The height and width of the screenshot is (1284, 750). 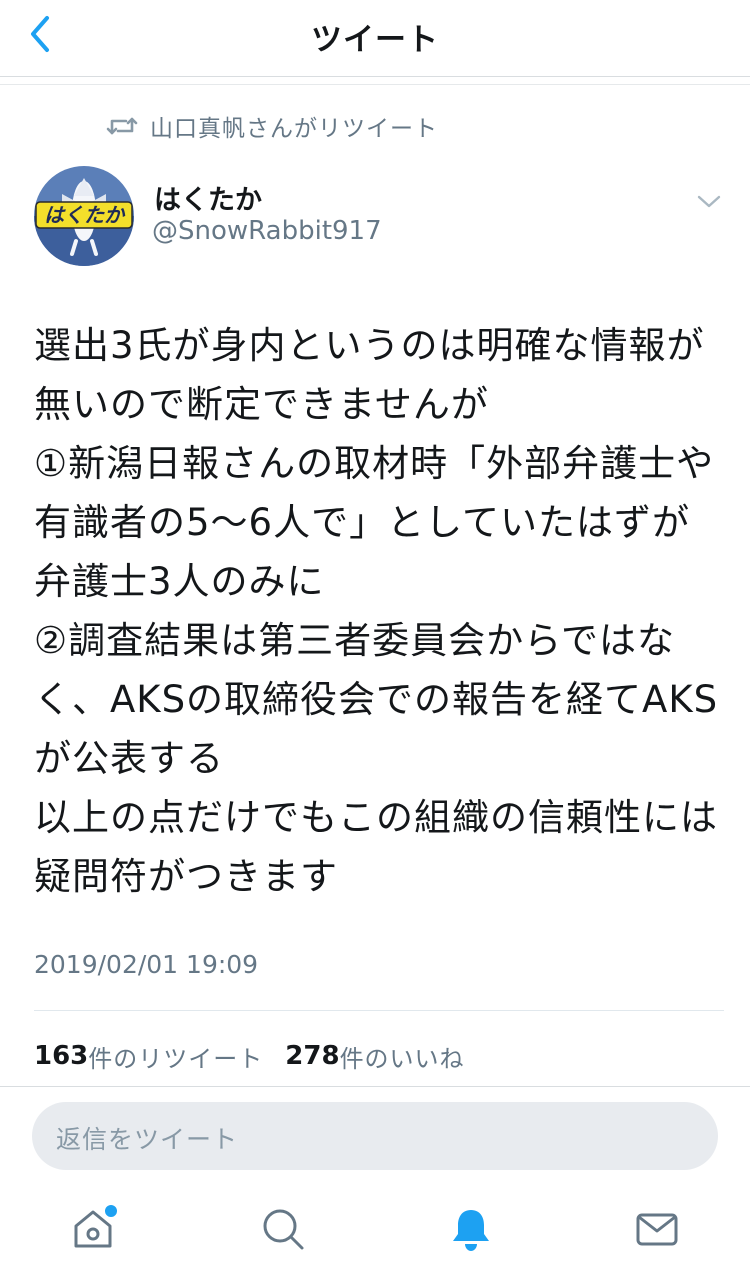 What do you see at coordinates (122, 126) in the screenshot?
I see `retweet-icon` at bounding box center [122, 126].